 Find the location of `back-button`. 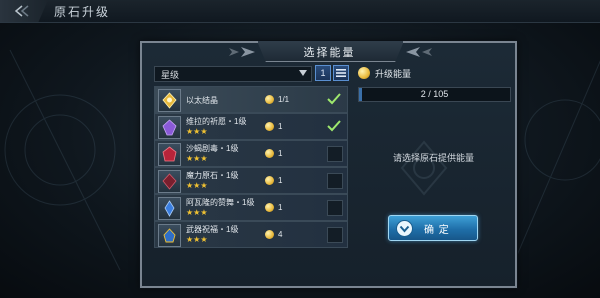

back-button is located at coordinates (24, 11).